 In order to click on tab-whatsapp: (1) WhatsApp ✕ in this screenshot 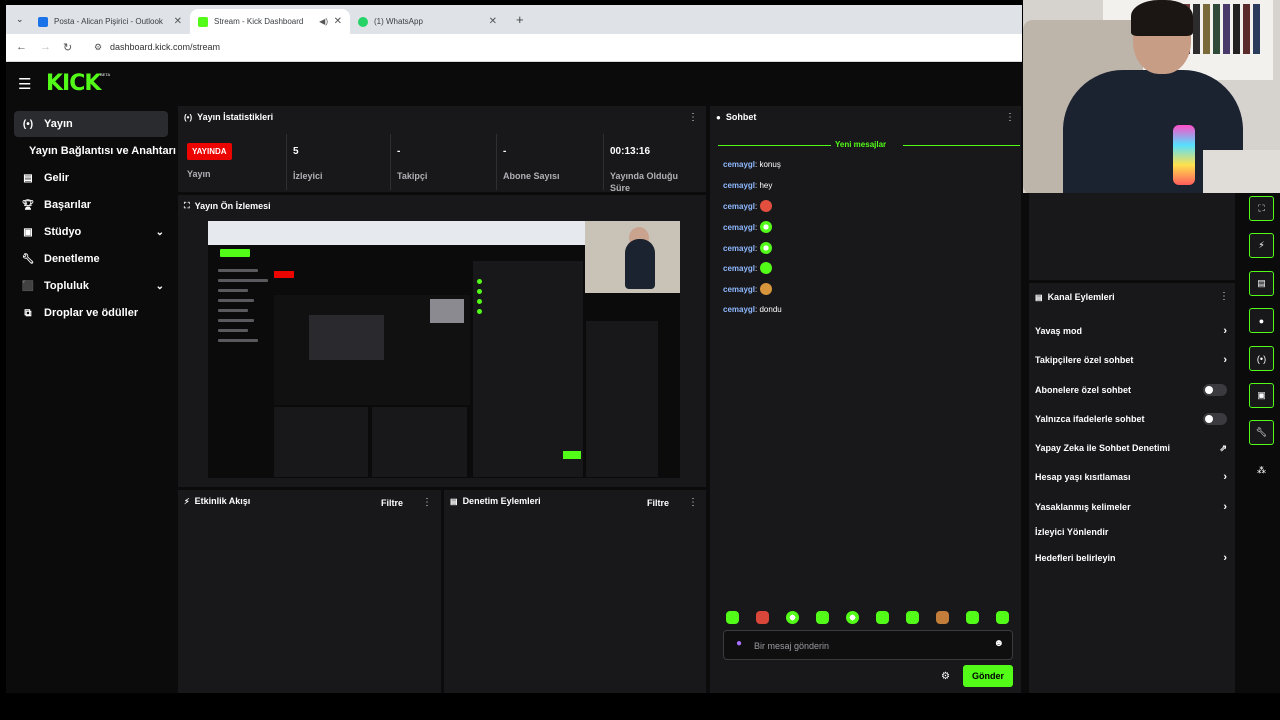, I will do `click(427, 21)`.